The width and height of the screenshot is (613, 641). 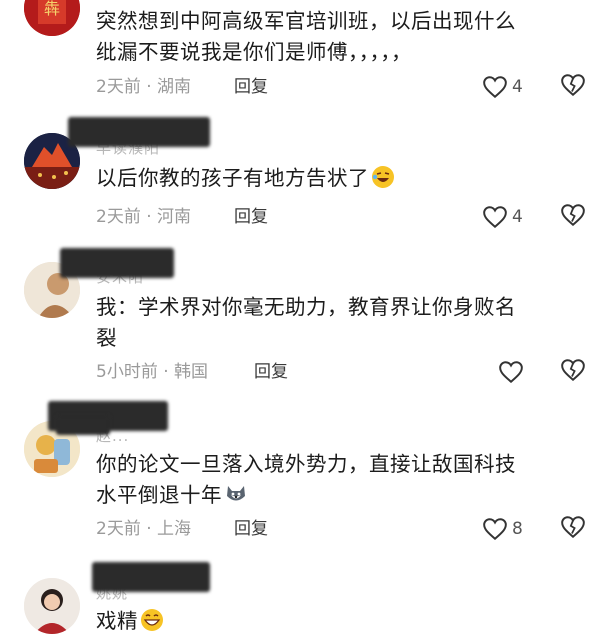 I want to click on avatar: 犇, so click(x=52, y=18).